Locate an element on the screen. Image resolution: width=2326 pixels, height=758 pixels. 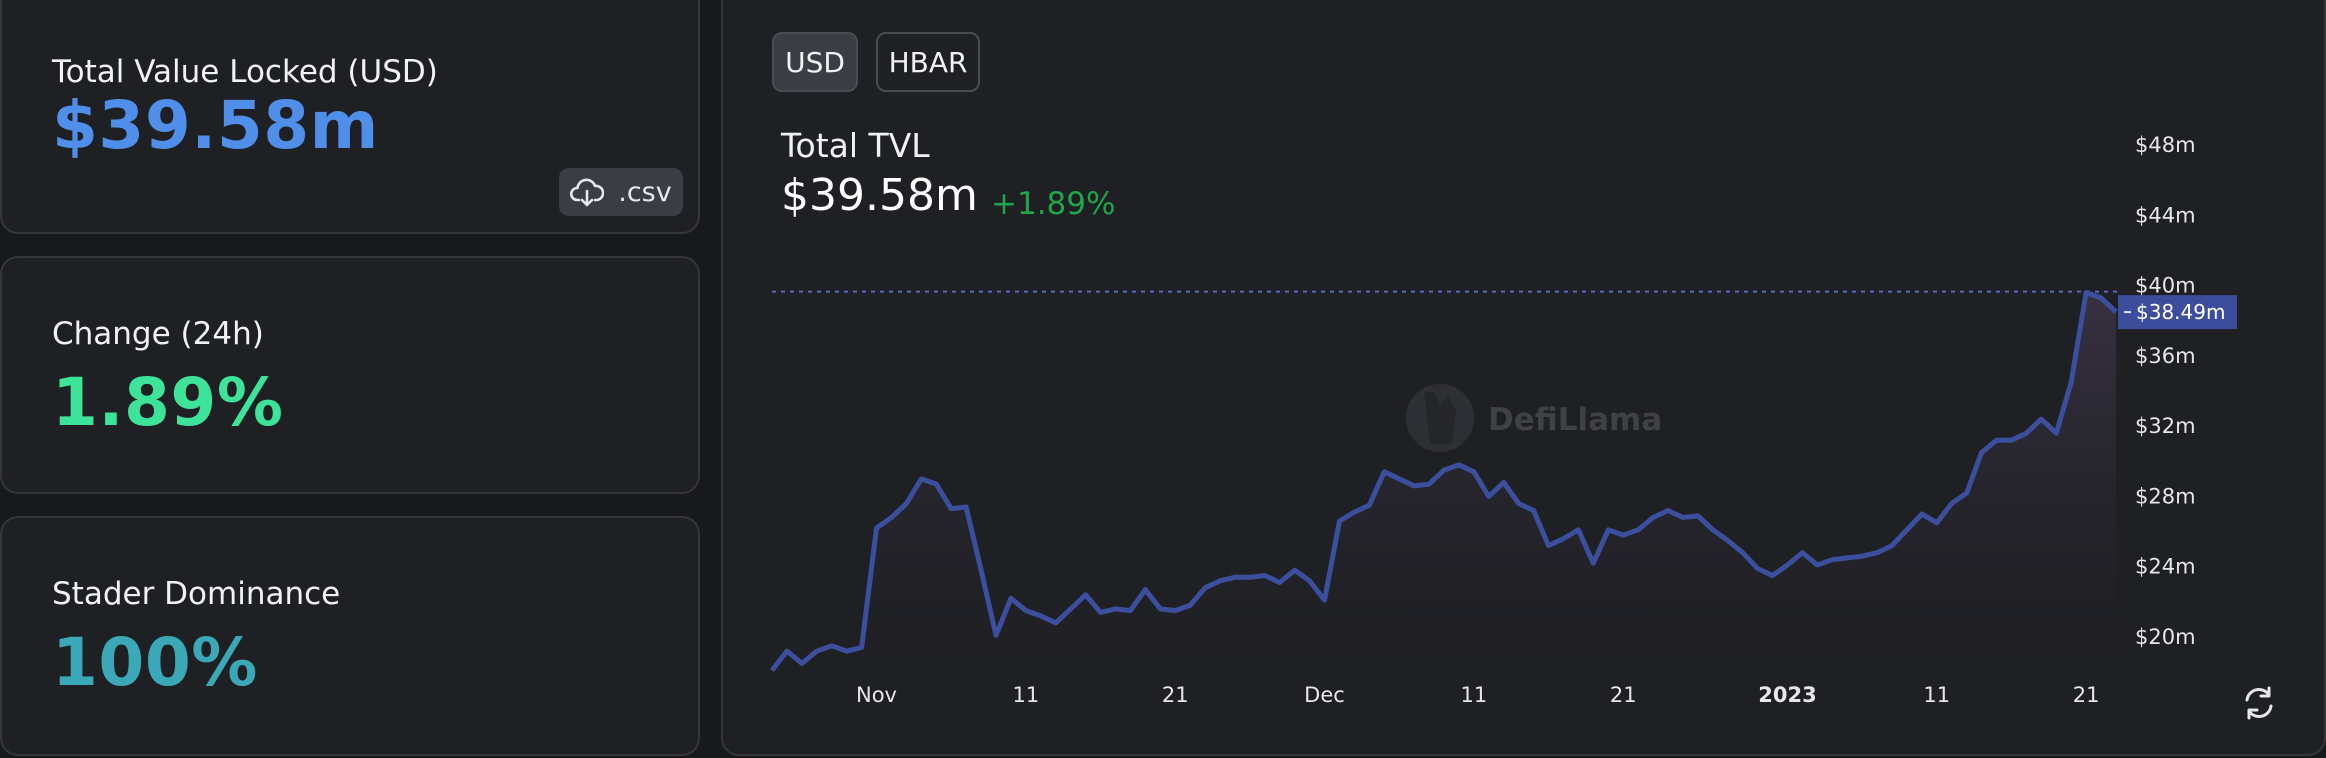
llama-logo-icon is located at coordinates (1440, 418).